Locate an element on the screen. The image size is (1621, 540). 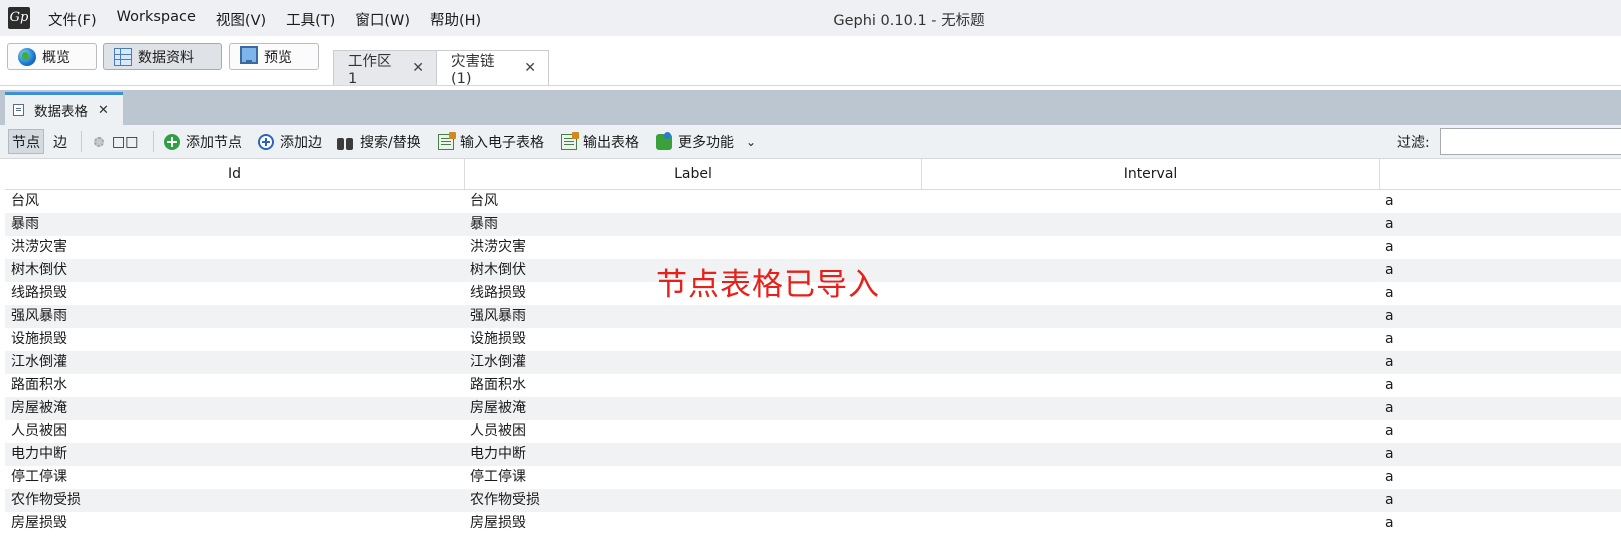
cell-id: 人员被困 is located at coordinates (39, 431).